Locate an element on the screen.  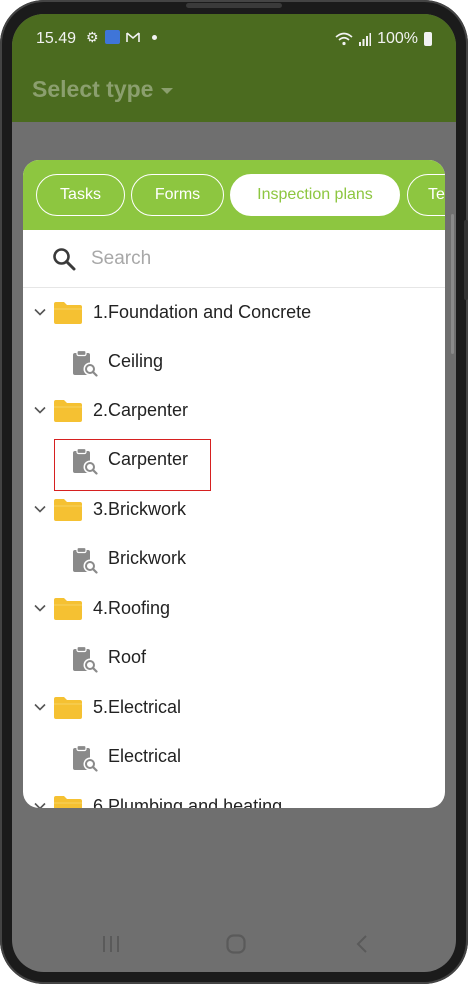
folder-row: 3.Brickwork is located at coordinates (234, 510).